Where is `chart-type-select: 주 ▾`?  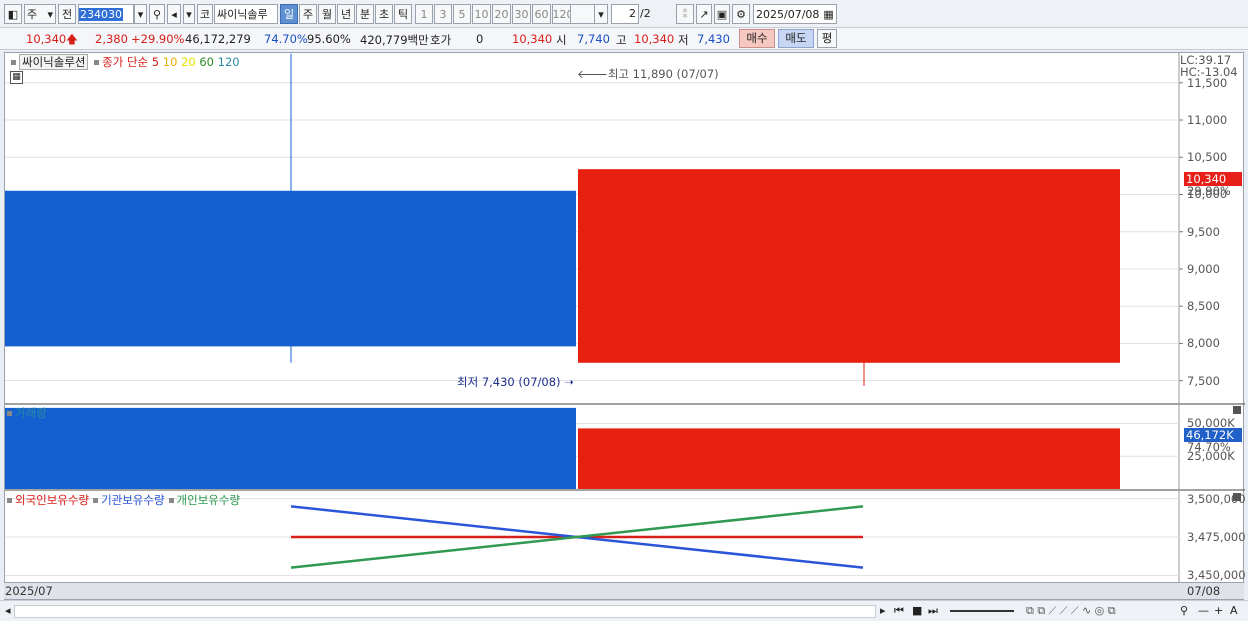 chart-type-select: 주 ▾ is located at coordinates (40, 14).